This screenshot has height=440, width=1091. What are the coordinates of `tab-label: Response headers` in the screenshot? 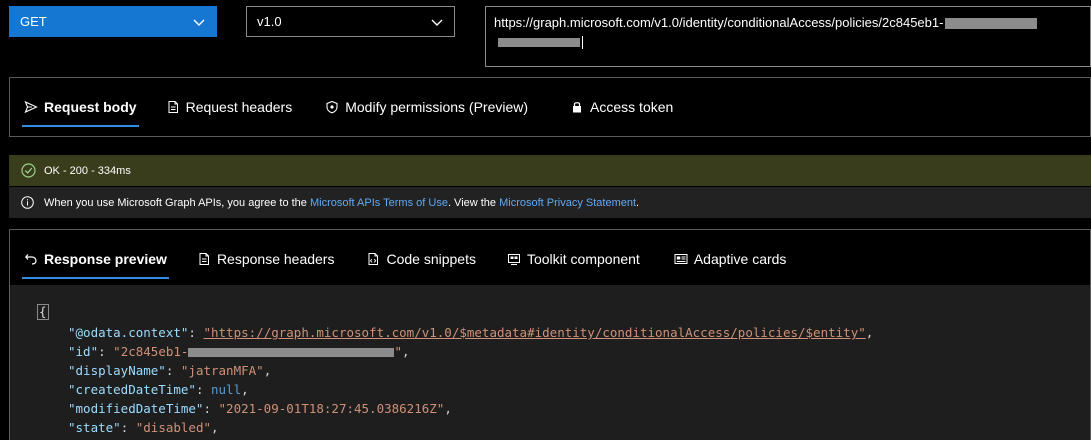 It's located at (275, 259).